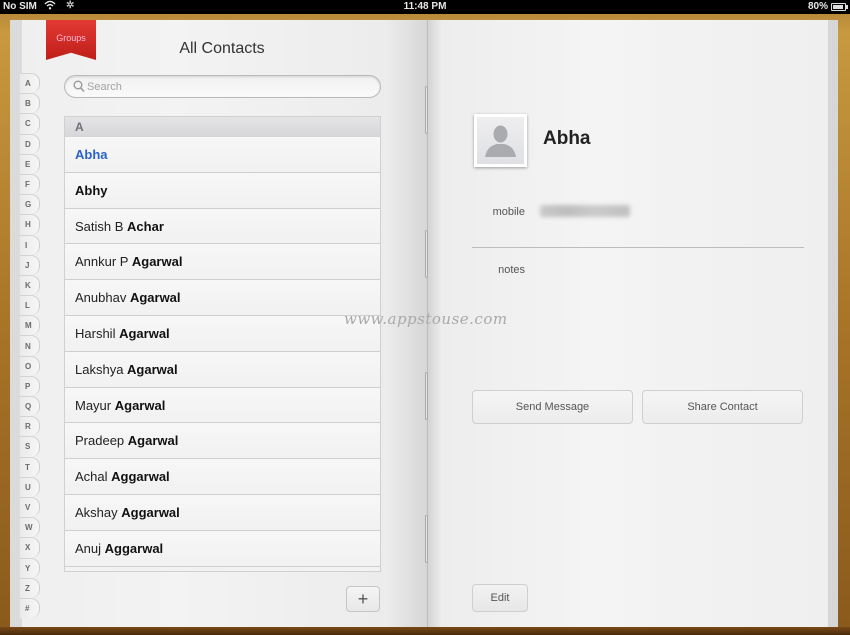 The width and height of the screenshot is (850, 635). I want to click on alpha-tab-f: F, so click(30, 184).